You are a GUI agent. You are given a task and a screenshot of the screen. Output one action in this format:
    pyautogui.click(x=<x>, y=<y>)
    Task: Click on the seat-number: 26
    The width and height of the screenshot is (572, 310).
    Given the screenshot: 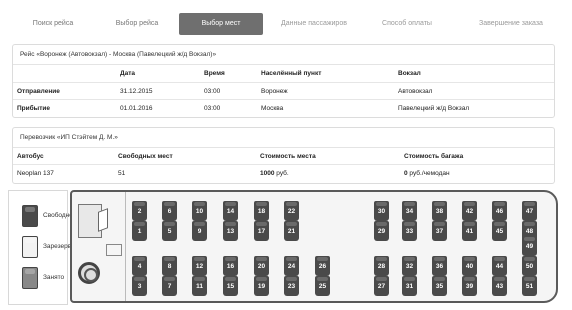 What is the action you would take?
    pyautogui.click(x=322, y=266)
    